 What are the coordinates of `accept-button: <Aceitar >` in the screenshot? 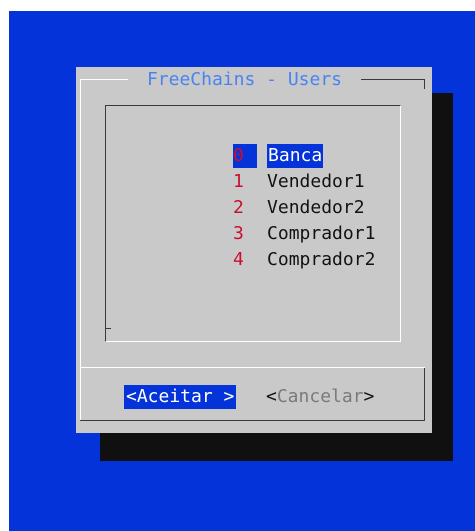 It's located at (180, 397).